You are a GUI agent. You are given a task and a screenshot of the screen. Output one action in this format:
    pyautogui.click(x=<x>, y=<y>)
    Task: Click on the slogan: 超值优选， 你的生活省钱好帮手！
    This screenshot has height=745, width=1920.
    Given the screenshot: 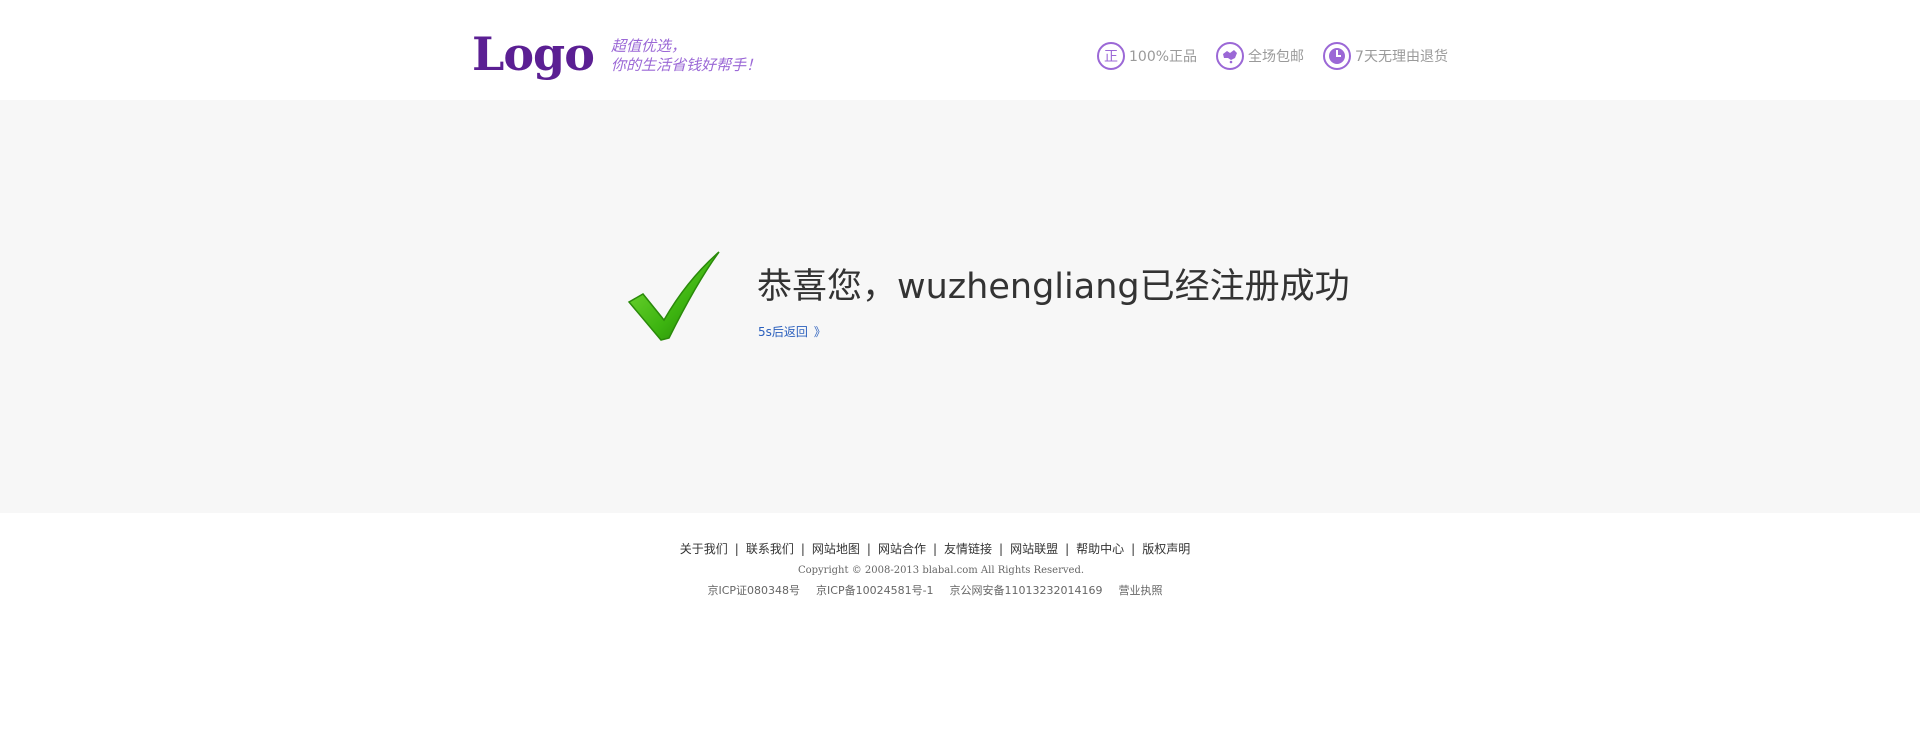 What is the action you would take?
    pyautogui.click(x=686, y=56)
    